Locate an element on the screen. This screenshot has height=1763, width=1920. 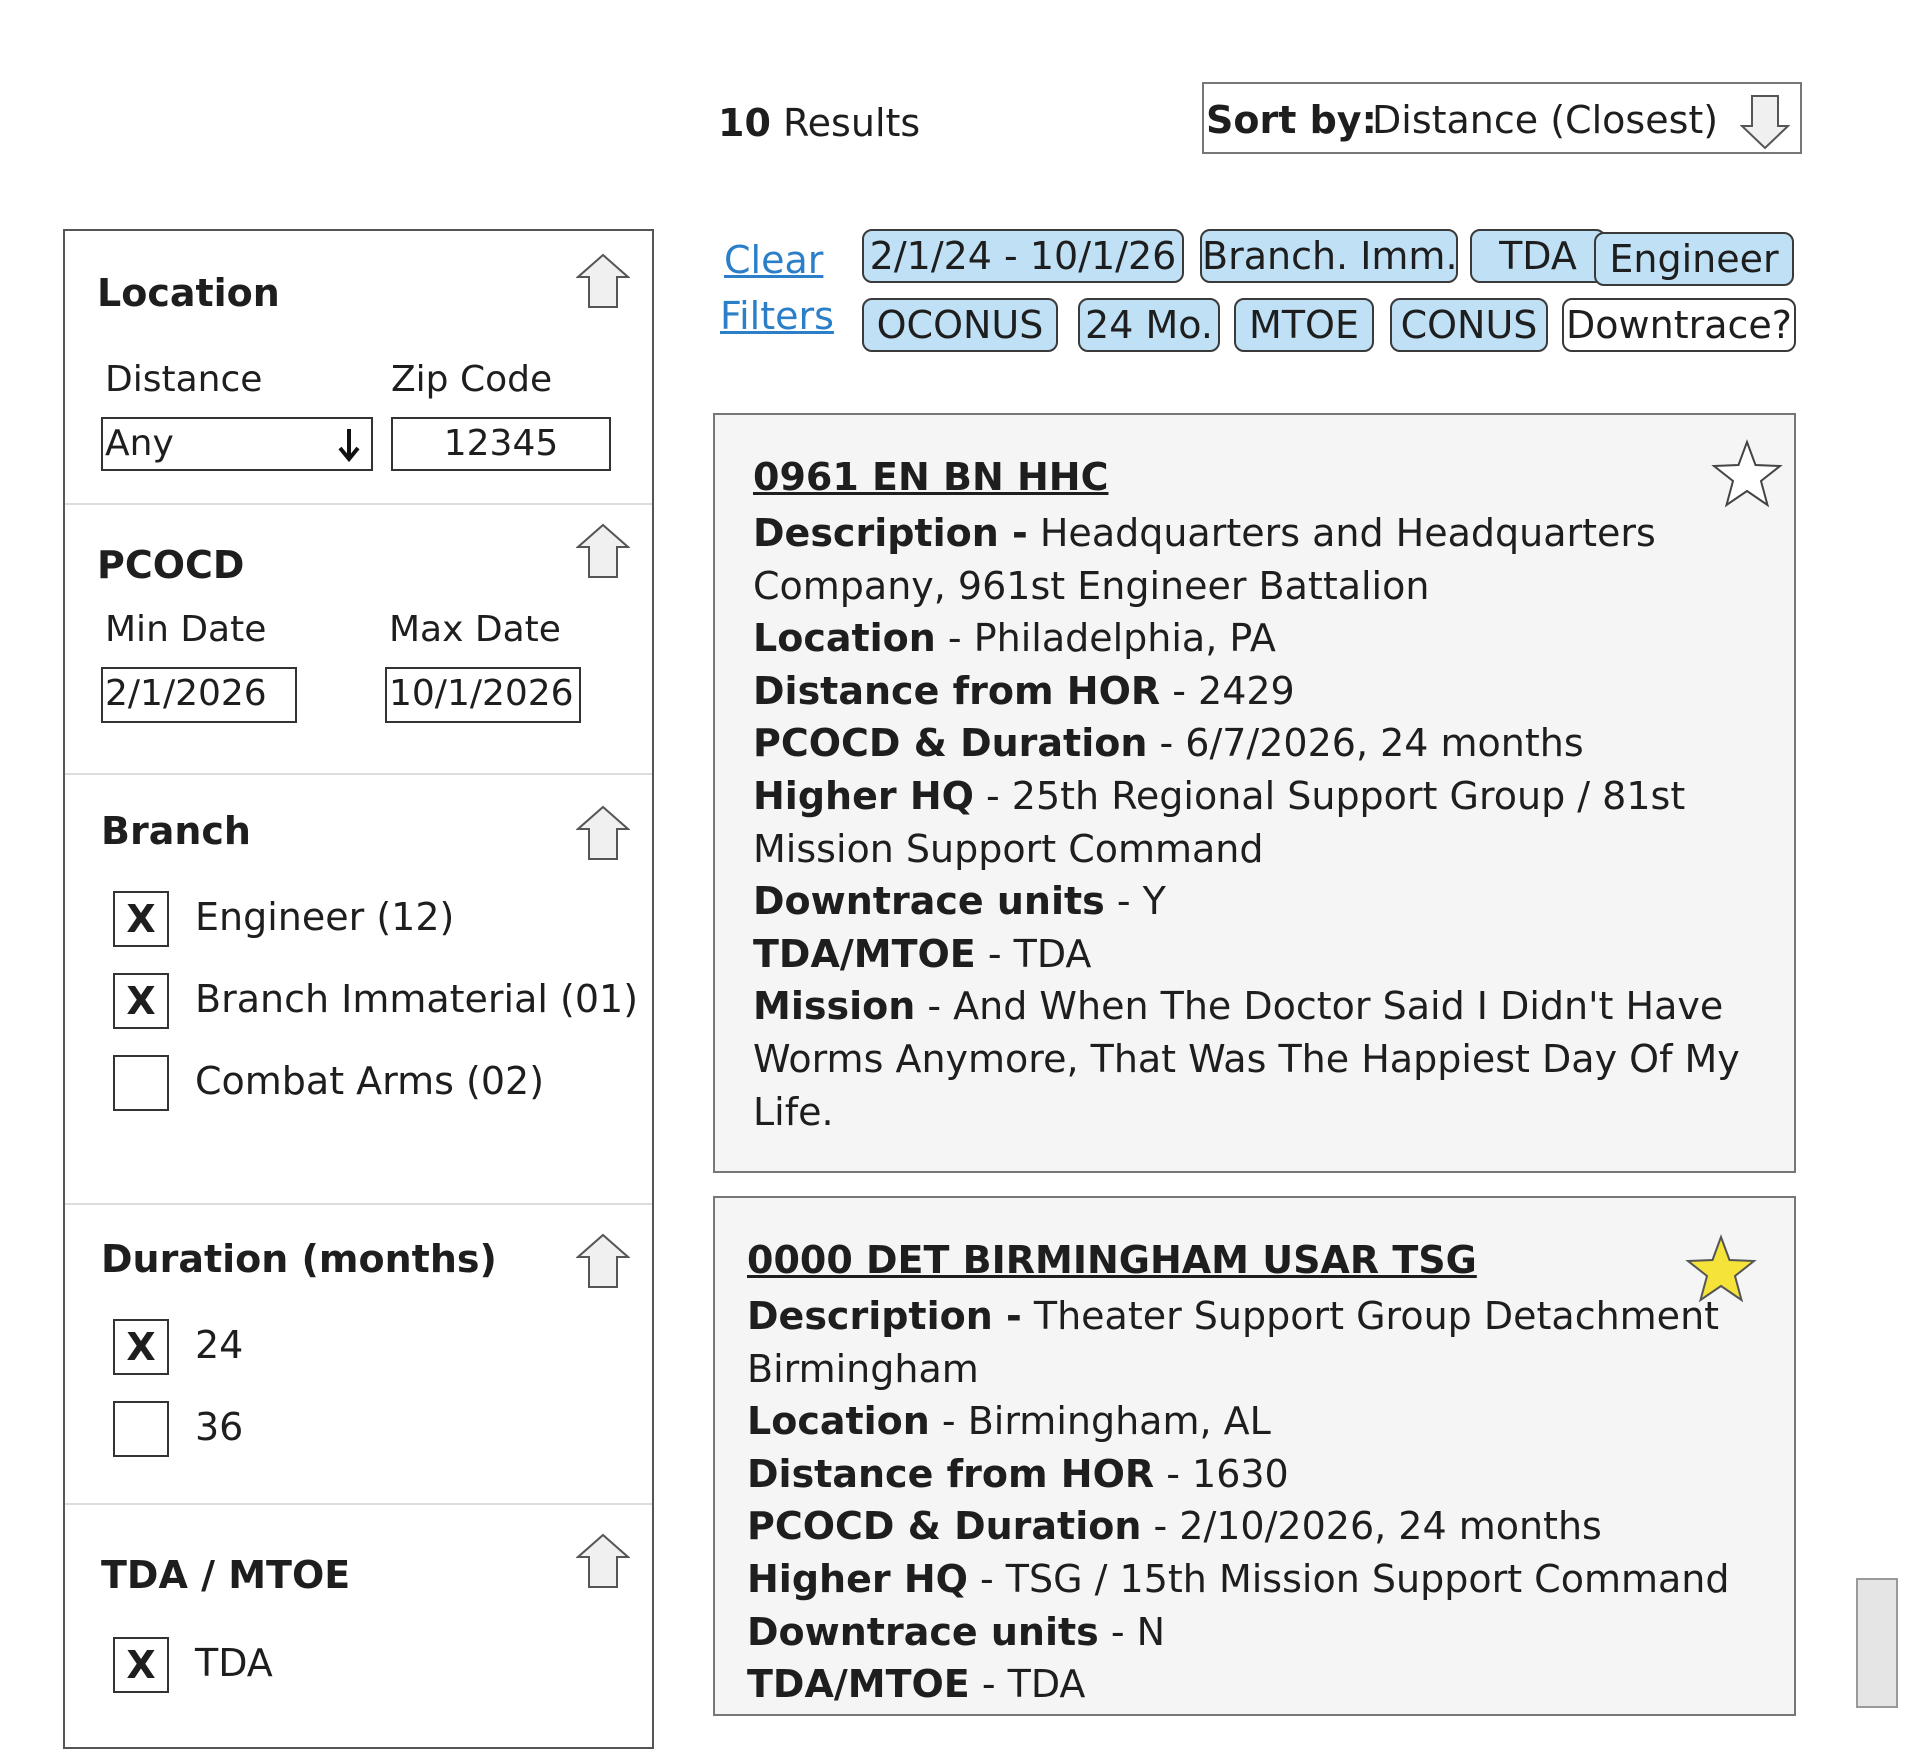
location-row: Location - Philadelphia, PA is located at coordinates (1014, 638).